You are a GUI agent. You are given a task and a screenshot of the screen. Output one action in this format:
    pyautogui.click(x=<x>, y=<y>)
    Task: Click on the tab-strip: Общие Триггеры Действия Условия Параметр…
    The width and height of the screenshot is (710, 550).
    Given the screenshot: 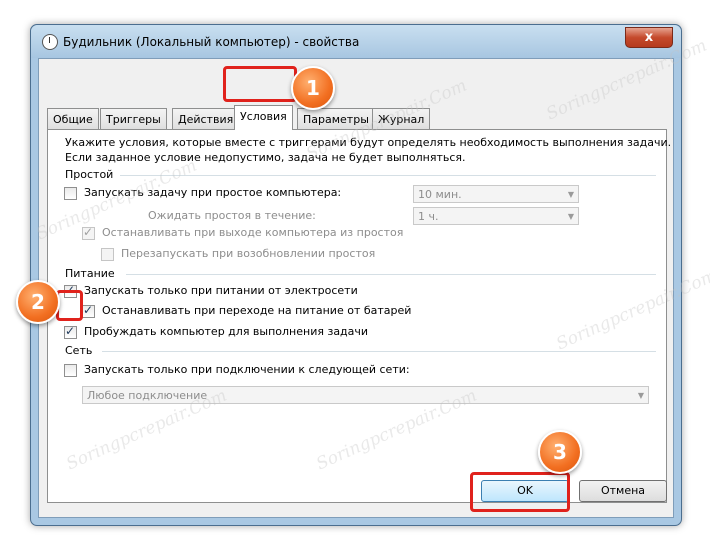 What is the action you would take?
    pyautogui.click(x=356, y=117)
    